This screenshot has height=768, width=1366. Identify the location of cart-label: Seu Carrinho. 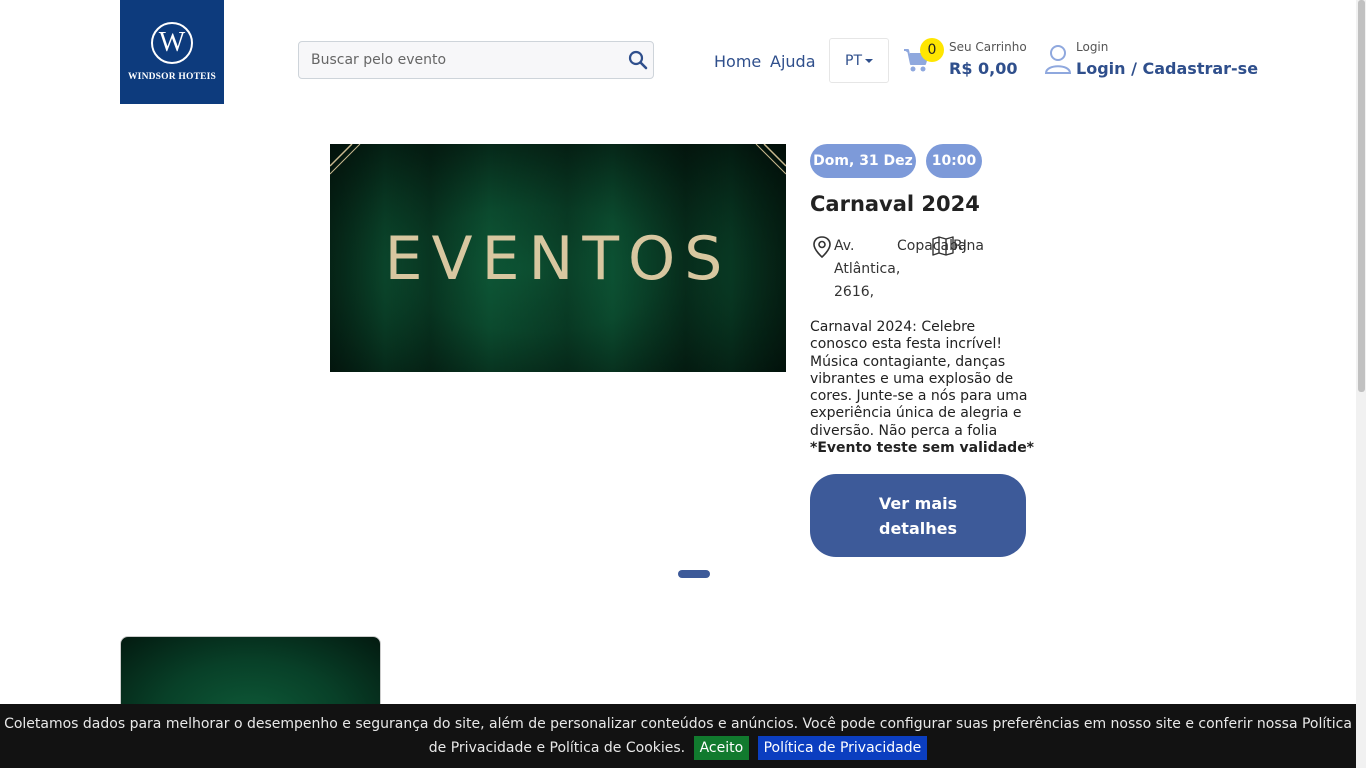
(988, 47).